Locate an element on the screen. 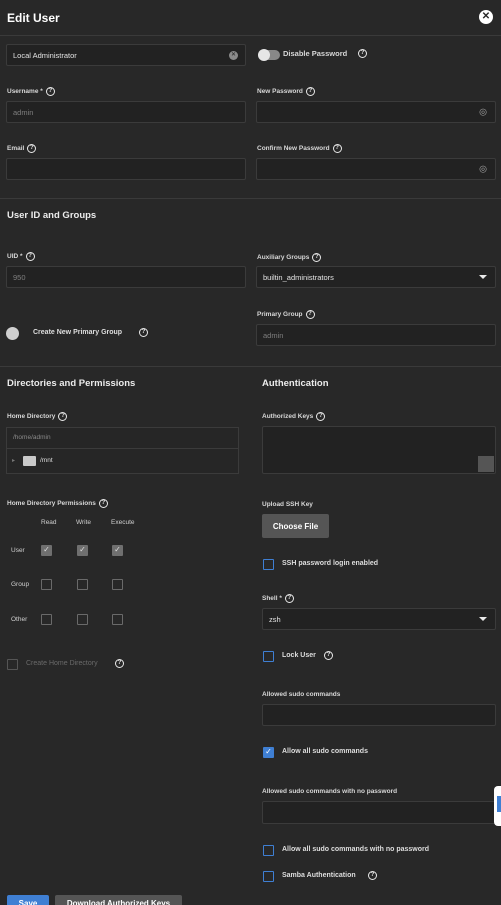  allow-all-sudo-nopasswd-checkbox is located at coordinates (268, 850).